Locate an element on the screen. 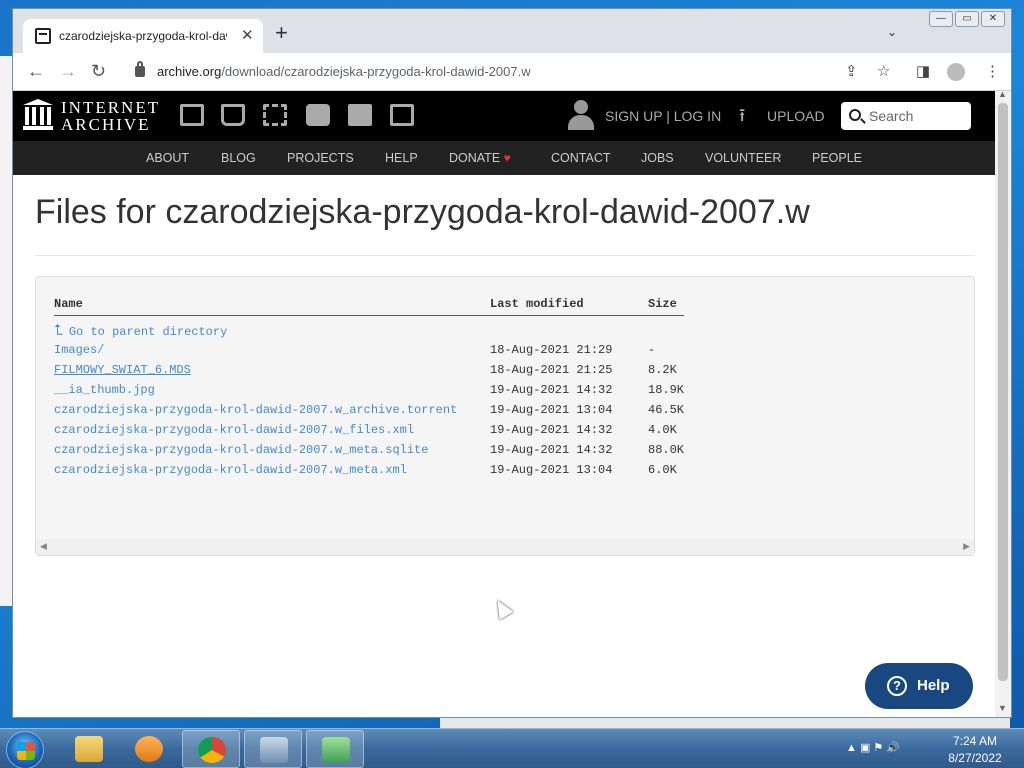 This screenshot has height=768, width=1024. horizontal-scrollbar: ◀ ▶ is located at coordinates (505, 547).